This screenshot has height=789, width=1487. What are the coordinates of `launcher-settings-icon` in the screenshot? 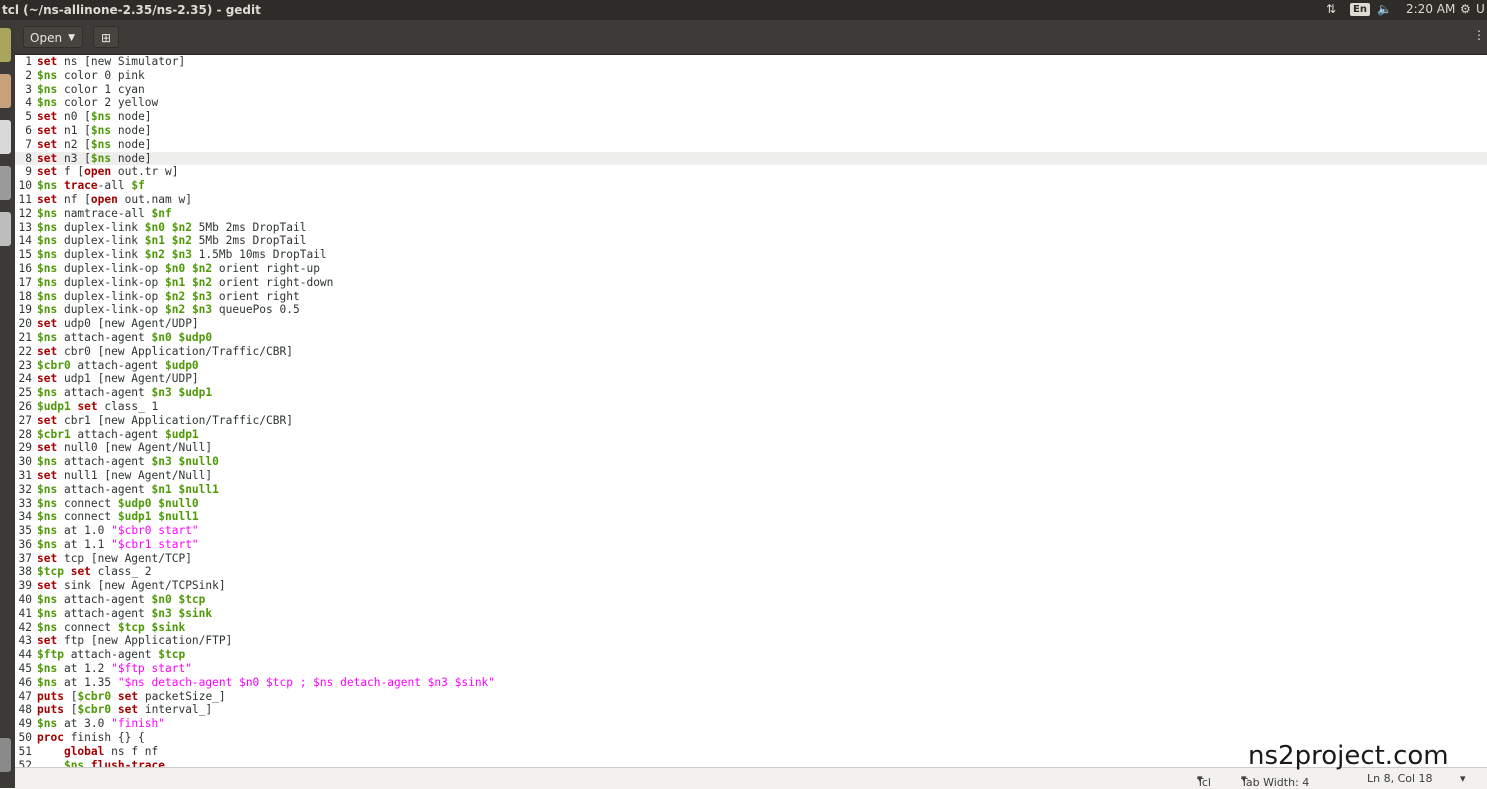 It's located at (5, 229).